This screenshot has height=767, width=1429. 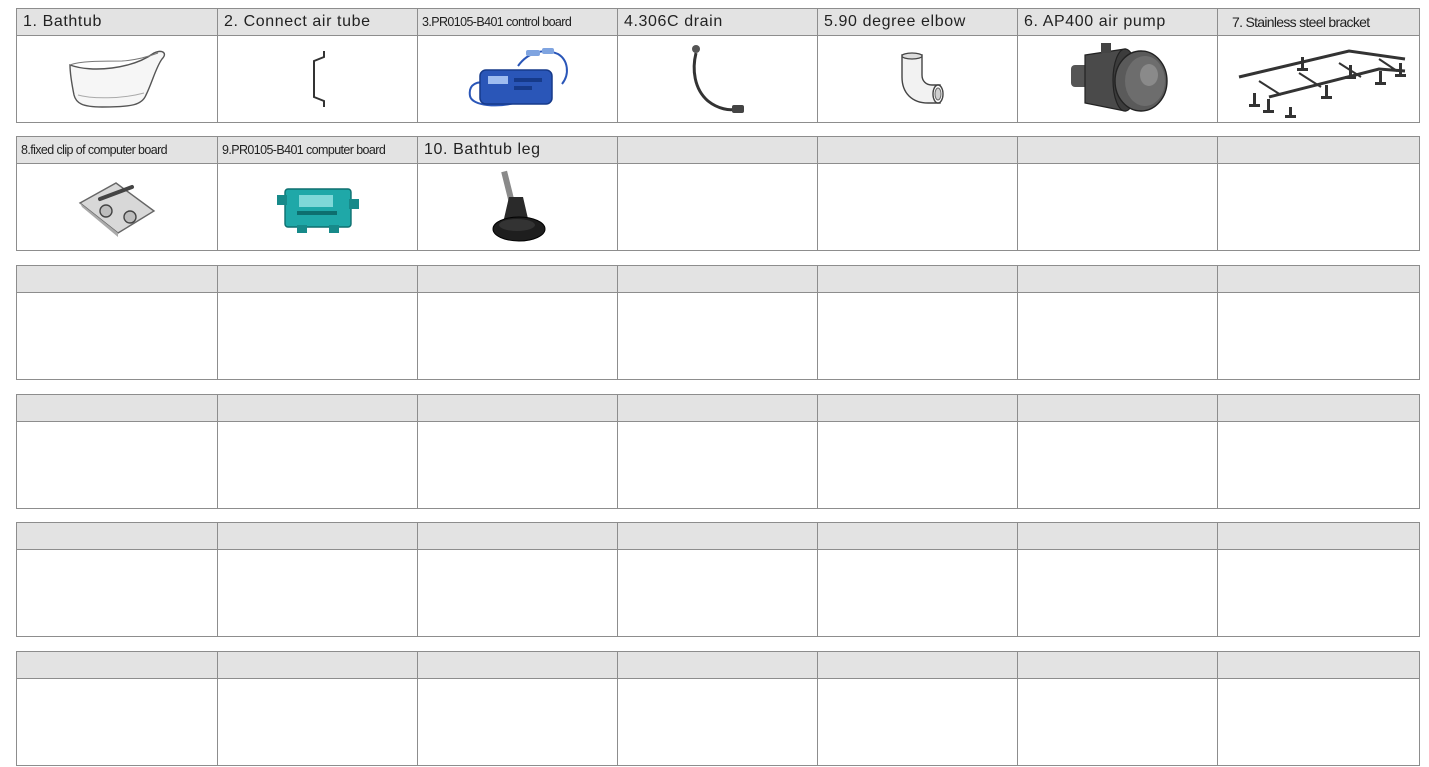 What do you see at coordinates (317, 22) in the screenshot?
I see `part-label: 2. Connect air tube` at bounding box center [317, 22].